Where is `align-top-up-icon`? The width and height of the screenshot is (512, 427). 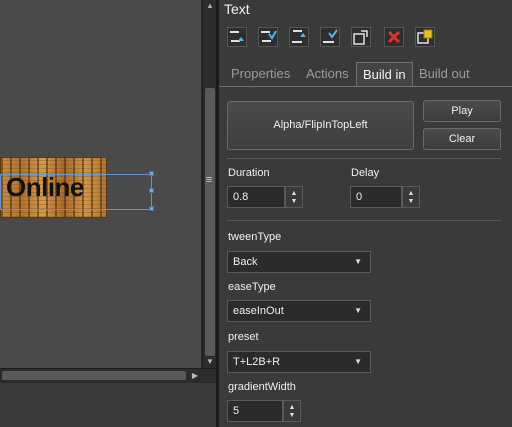
align-top-up-icon is located at coordinates (237, 36).